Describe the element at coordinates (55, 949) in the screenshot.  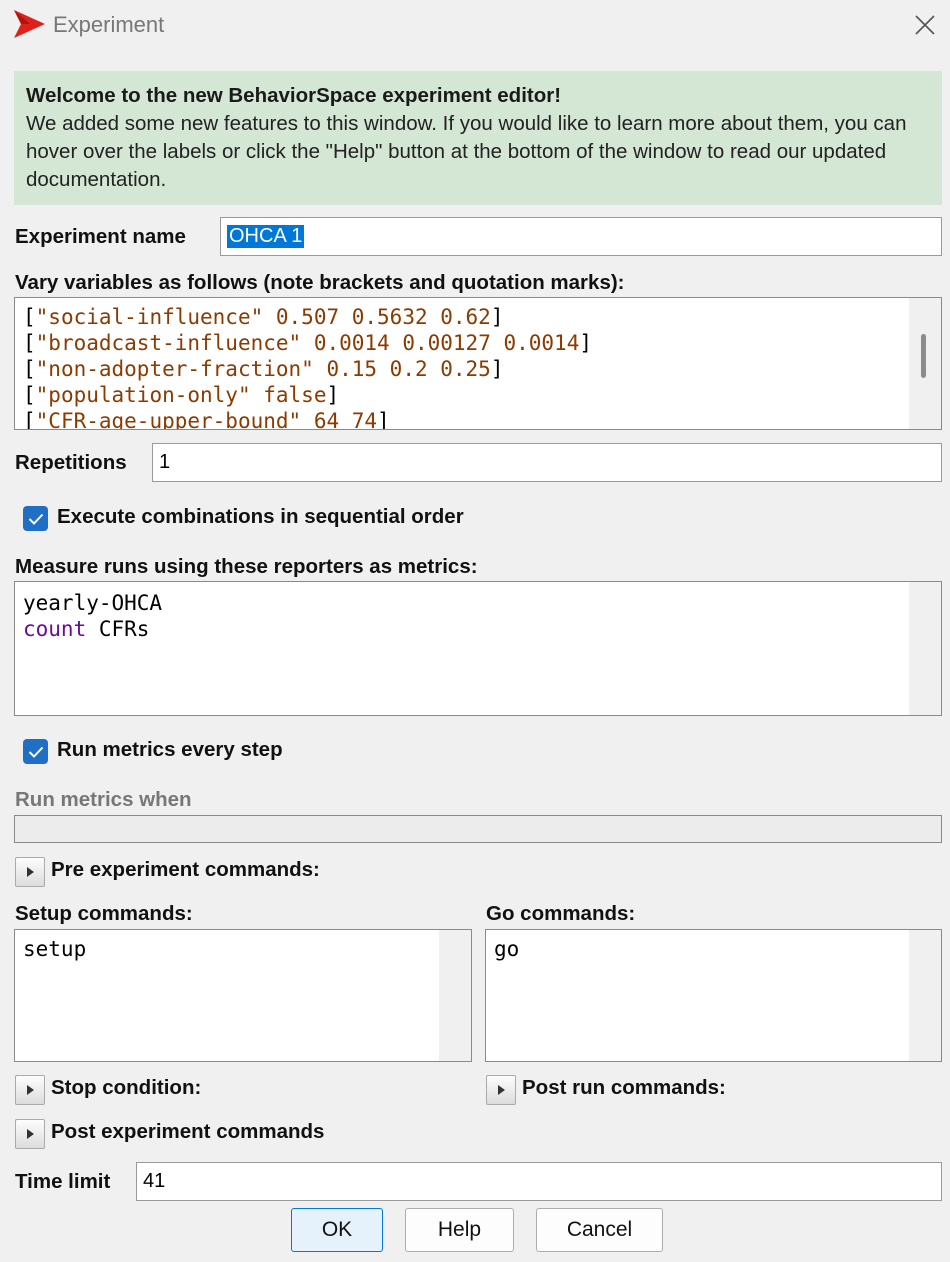
I see `setup-code: setup` at that location.